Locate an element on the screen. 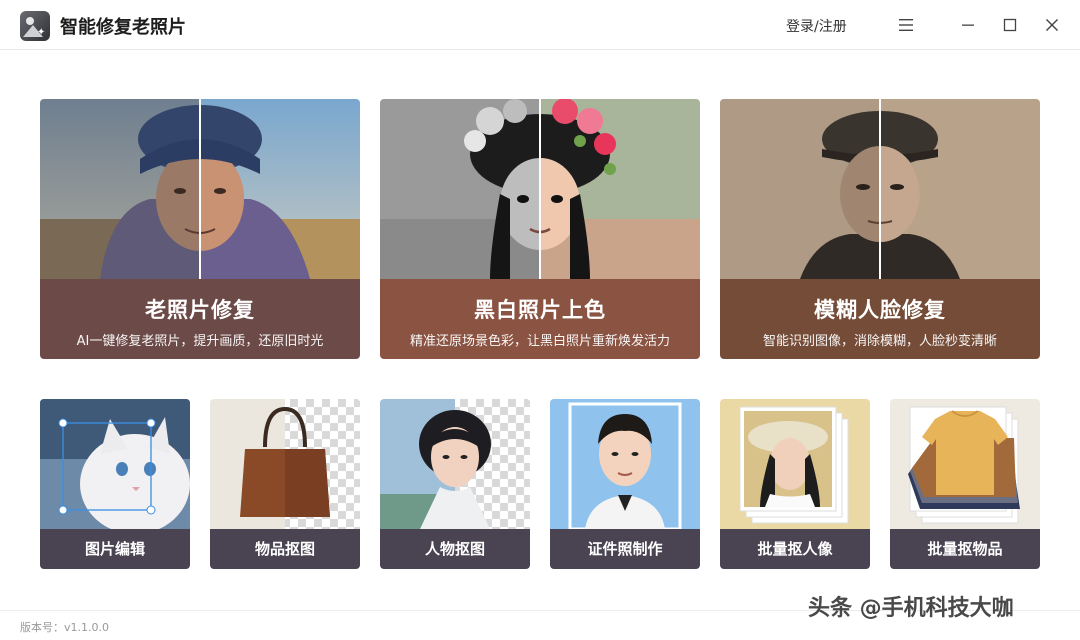 This screenshot has width=1080, height=640. minimize-button is located at coordinates (968, 25).